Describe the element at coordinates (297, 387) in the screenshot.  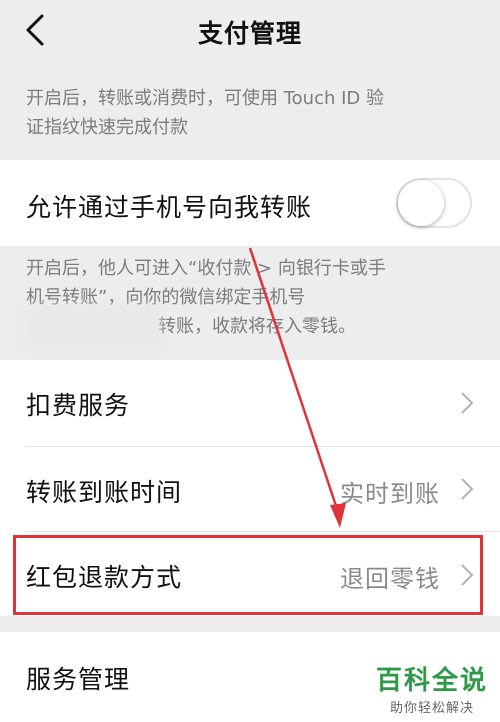
I see `annotation-arrow` at that location.